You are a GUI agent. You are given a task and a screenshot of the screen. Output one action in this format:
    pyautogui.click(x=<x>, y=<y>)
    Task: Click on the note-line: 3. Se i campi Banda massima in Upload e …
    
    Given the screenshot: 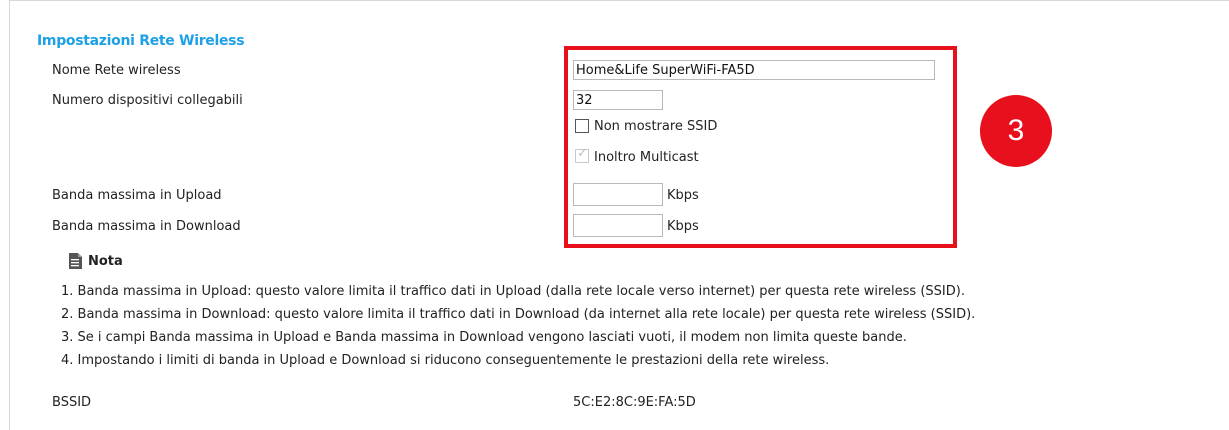 What is the action you would take?
    pyautogui.click(x=484, y=337)
    